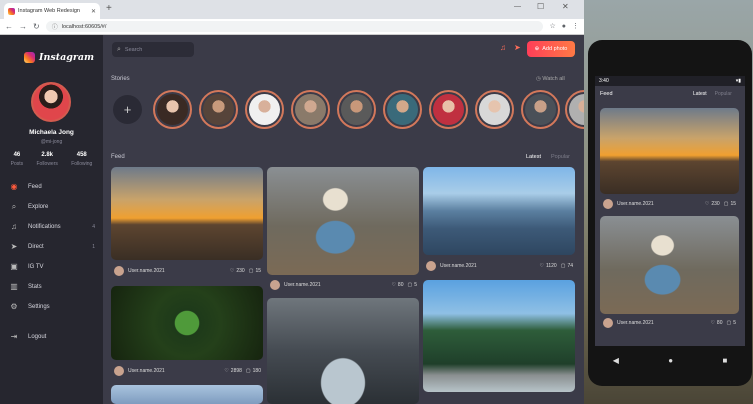  Describe the element at coordinates (560, 157) in the screenshot. I see `tab-popular: Popular` at that location.